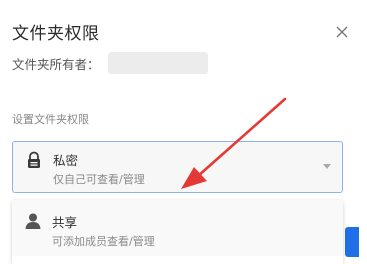  I want to click on selected-option-subtitle: 仅自己可查看/管理, so click(99, 179).